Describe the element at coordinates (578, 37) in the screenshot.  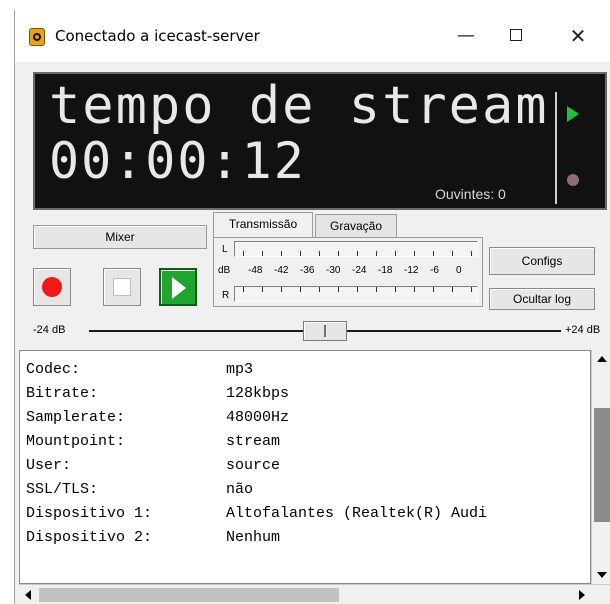
I see `close-button: ✕` at that location.